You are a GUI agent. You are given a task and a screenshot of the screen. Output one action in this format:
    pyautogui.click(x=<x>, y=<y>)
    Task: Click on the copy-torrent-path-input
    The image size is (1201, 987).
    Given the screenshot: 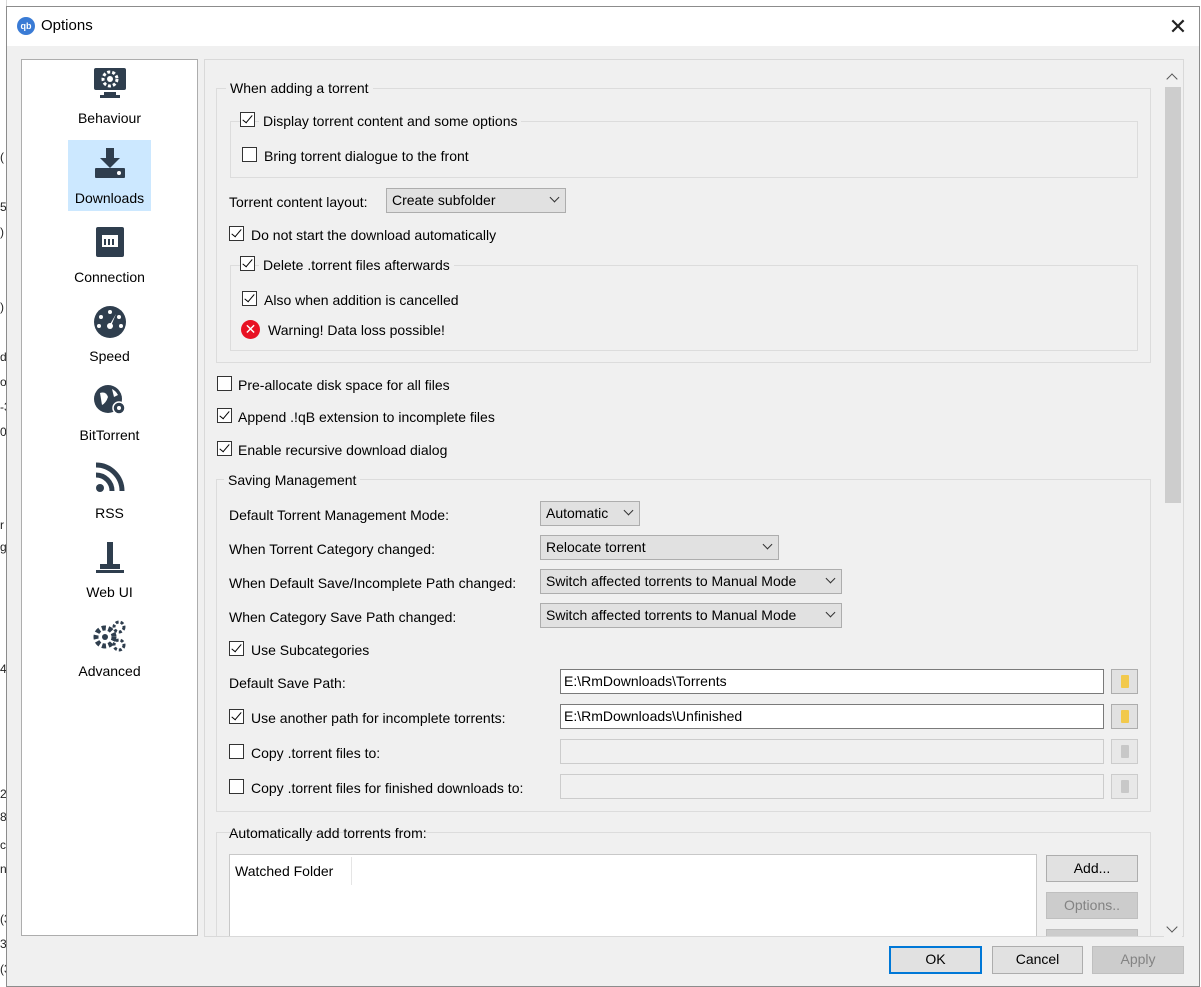 What is the action you would take?
    pyautogui.click(x=832, y=751)
    